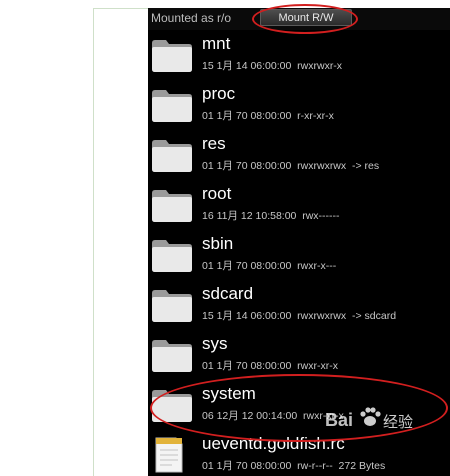 The width and height of the screenshot is (450, 476). What do you see at coordinates (294, 466) in the screenshot?
I see `file-meta: 01 1月 70 08:00:00 rw-r--r-- 272 Bytes` at bounding box center [294, 466].